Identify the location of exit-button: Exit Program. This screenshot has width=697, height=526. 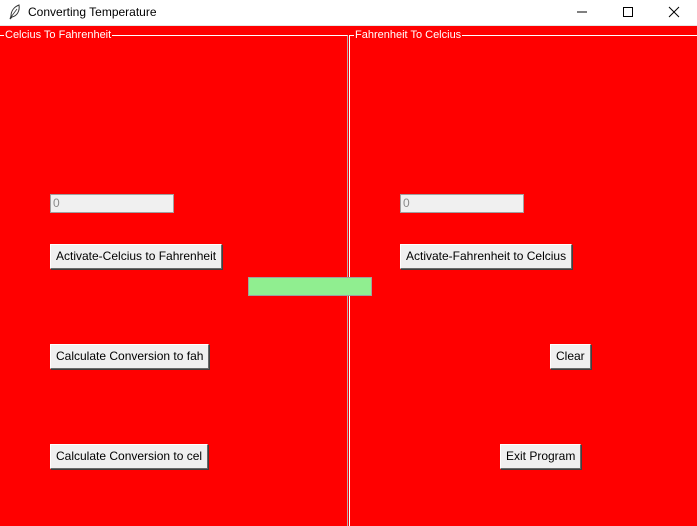
(541, 456).